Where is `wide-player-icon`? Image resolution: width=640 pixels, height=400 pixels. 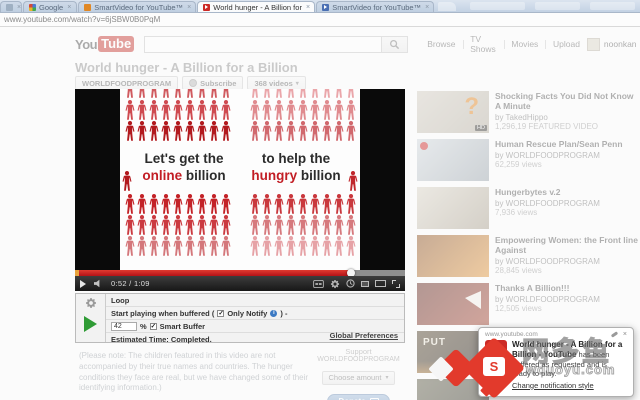
wide-player-icon is located at coordinates (380, 283).